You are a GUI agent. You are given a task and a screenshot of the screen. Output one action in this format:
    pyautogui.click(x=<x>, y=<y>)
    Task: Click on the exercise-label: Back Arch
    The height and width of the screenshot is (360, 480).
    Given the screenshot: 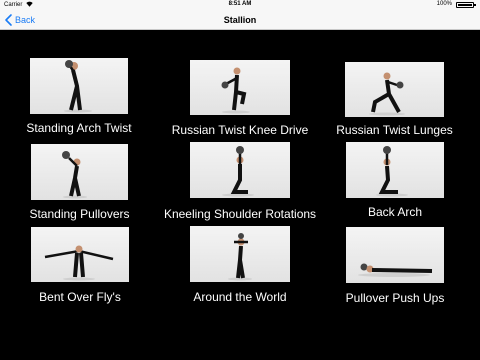 What is the action you would take?
    pyautogui.click(x=395, y=212)
    